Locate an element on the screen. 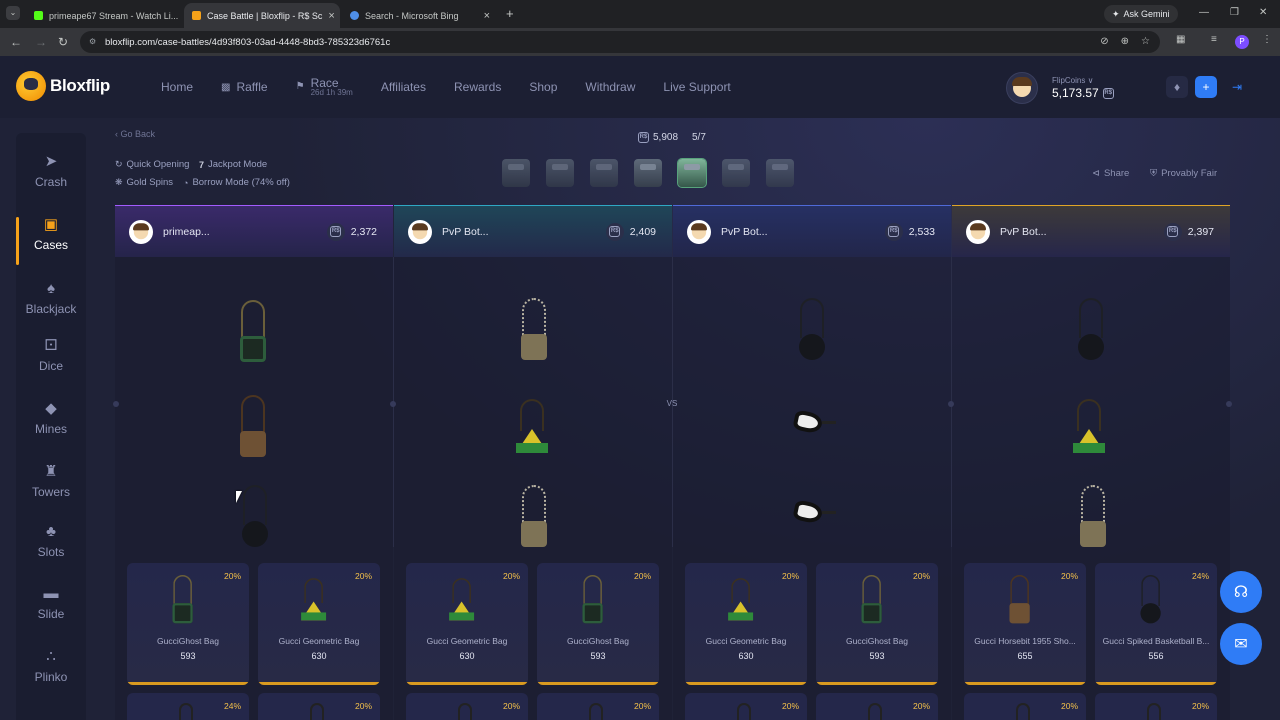  nav-withdraw: Withdraw is located at coordinates (610, 87).